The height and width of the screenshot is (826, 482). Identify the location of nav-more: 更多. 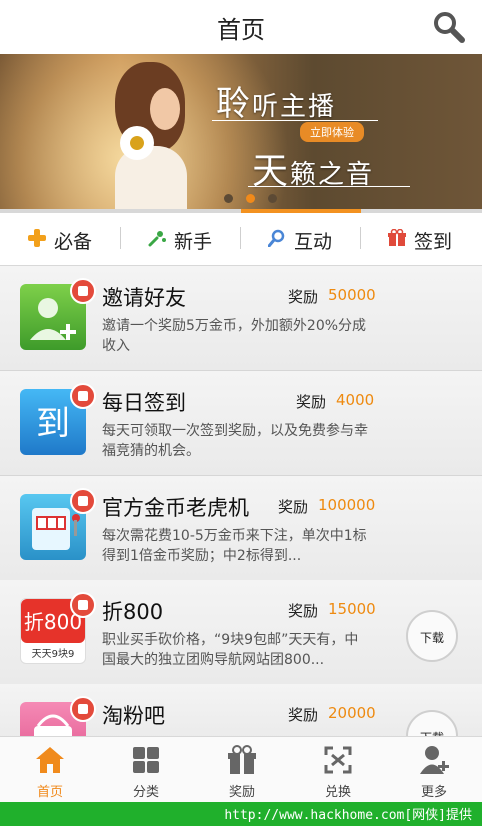
(434, 770).